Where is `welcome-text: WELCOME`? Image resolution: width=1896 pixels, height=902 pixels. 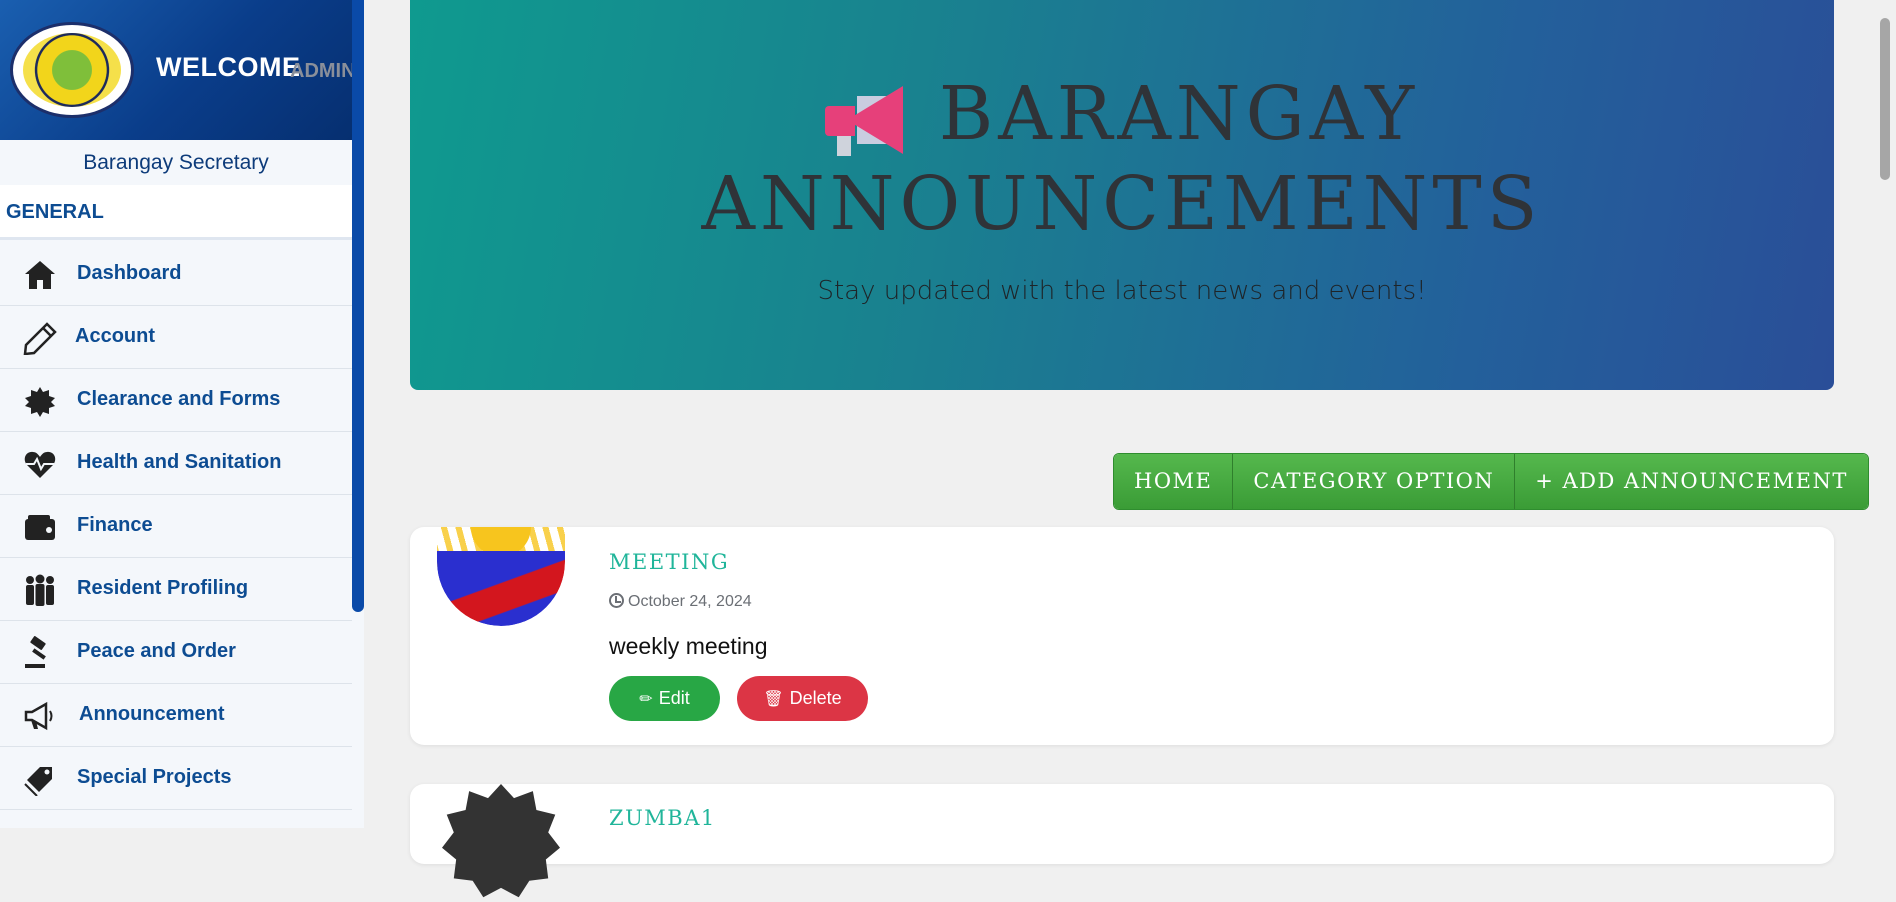 welcome-text: WELCOME is located at coordinates (228, 67).